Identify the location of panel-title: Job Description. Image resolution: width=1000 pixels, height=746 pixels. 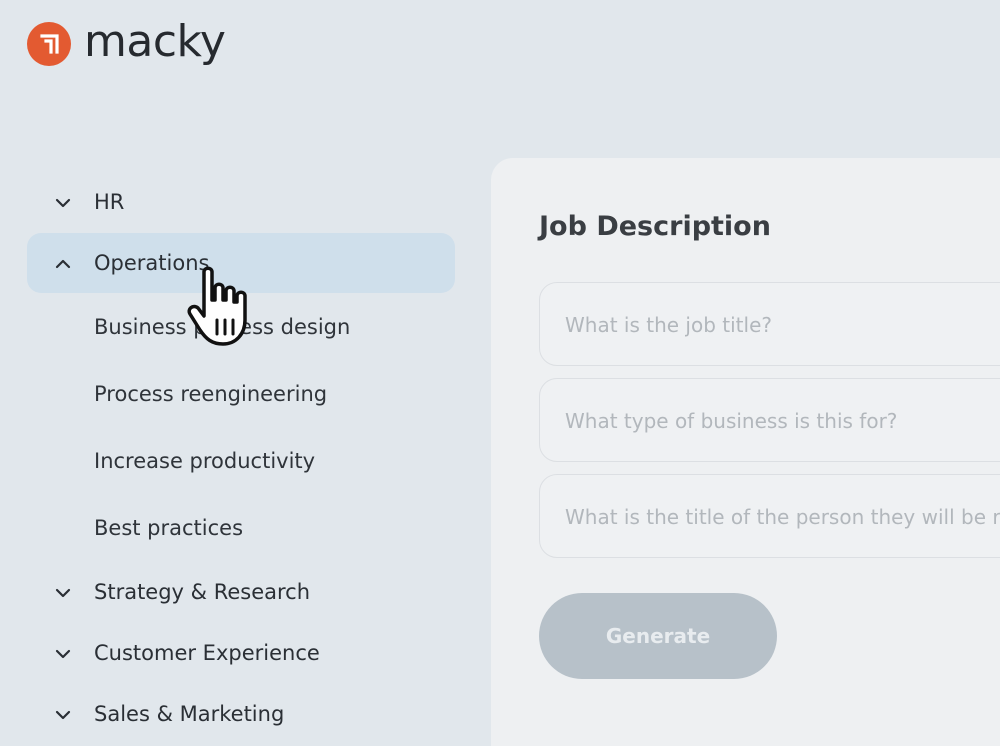
(655, 226).